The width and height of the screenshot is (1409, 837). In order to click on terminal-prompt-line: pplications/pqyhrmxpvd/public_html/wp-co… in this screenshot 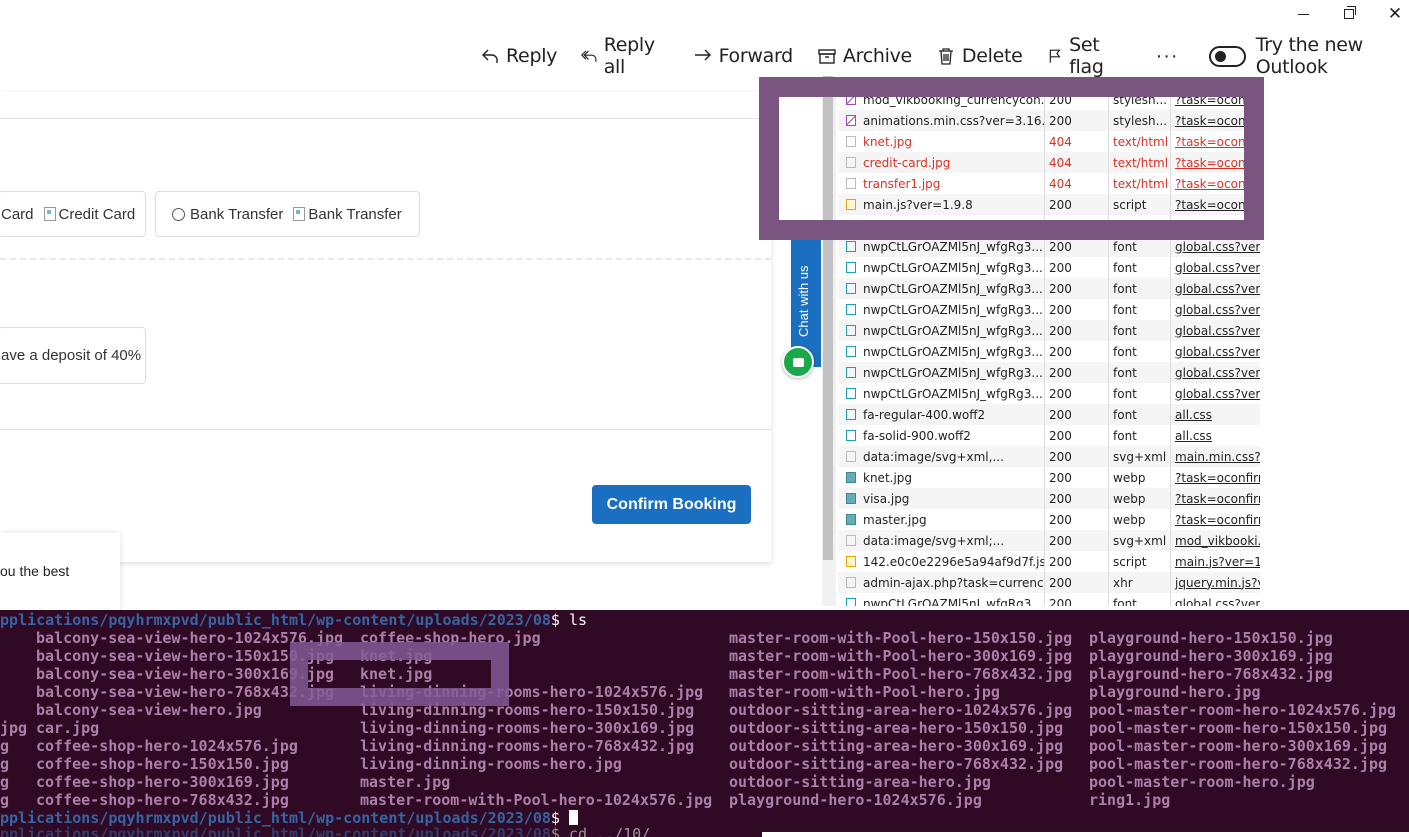, I will do `click(293, 620)`.